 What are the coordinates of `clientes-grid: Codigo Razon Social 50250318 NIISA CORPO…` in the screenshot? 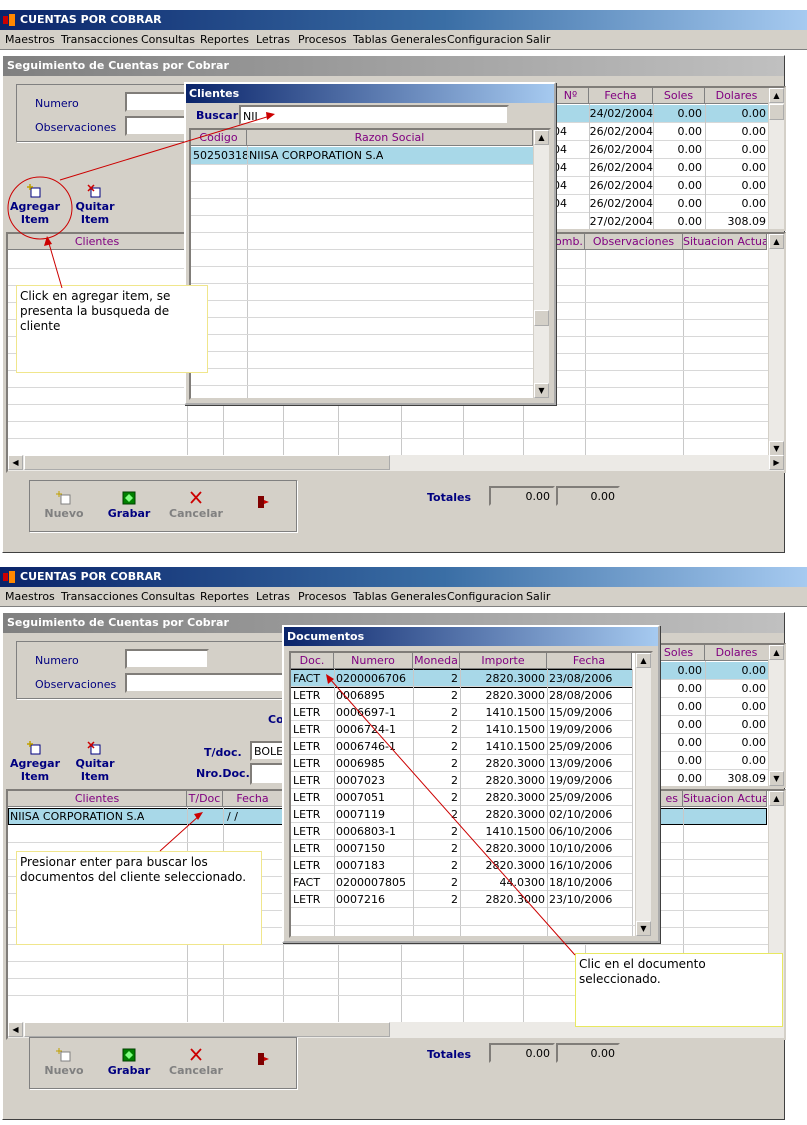 It's located at (370, 264).